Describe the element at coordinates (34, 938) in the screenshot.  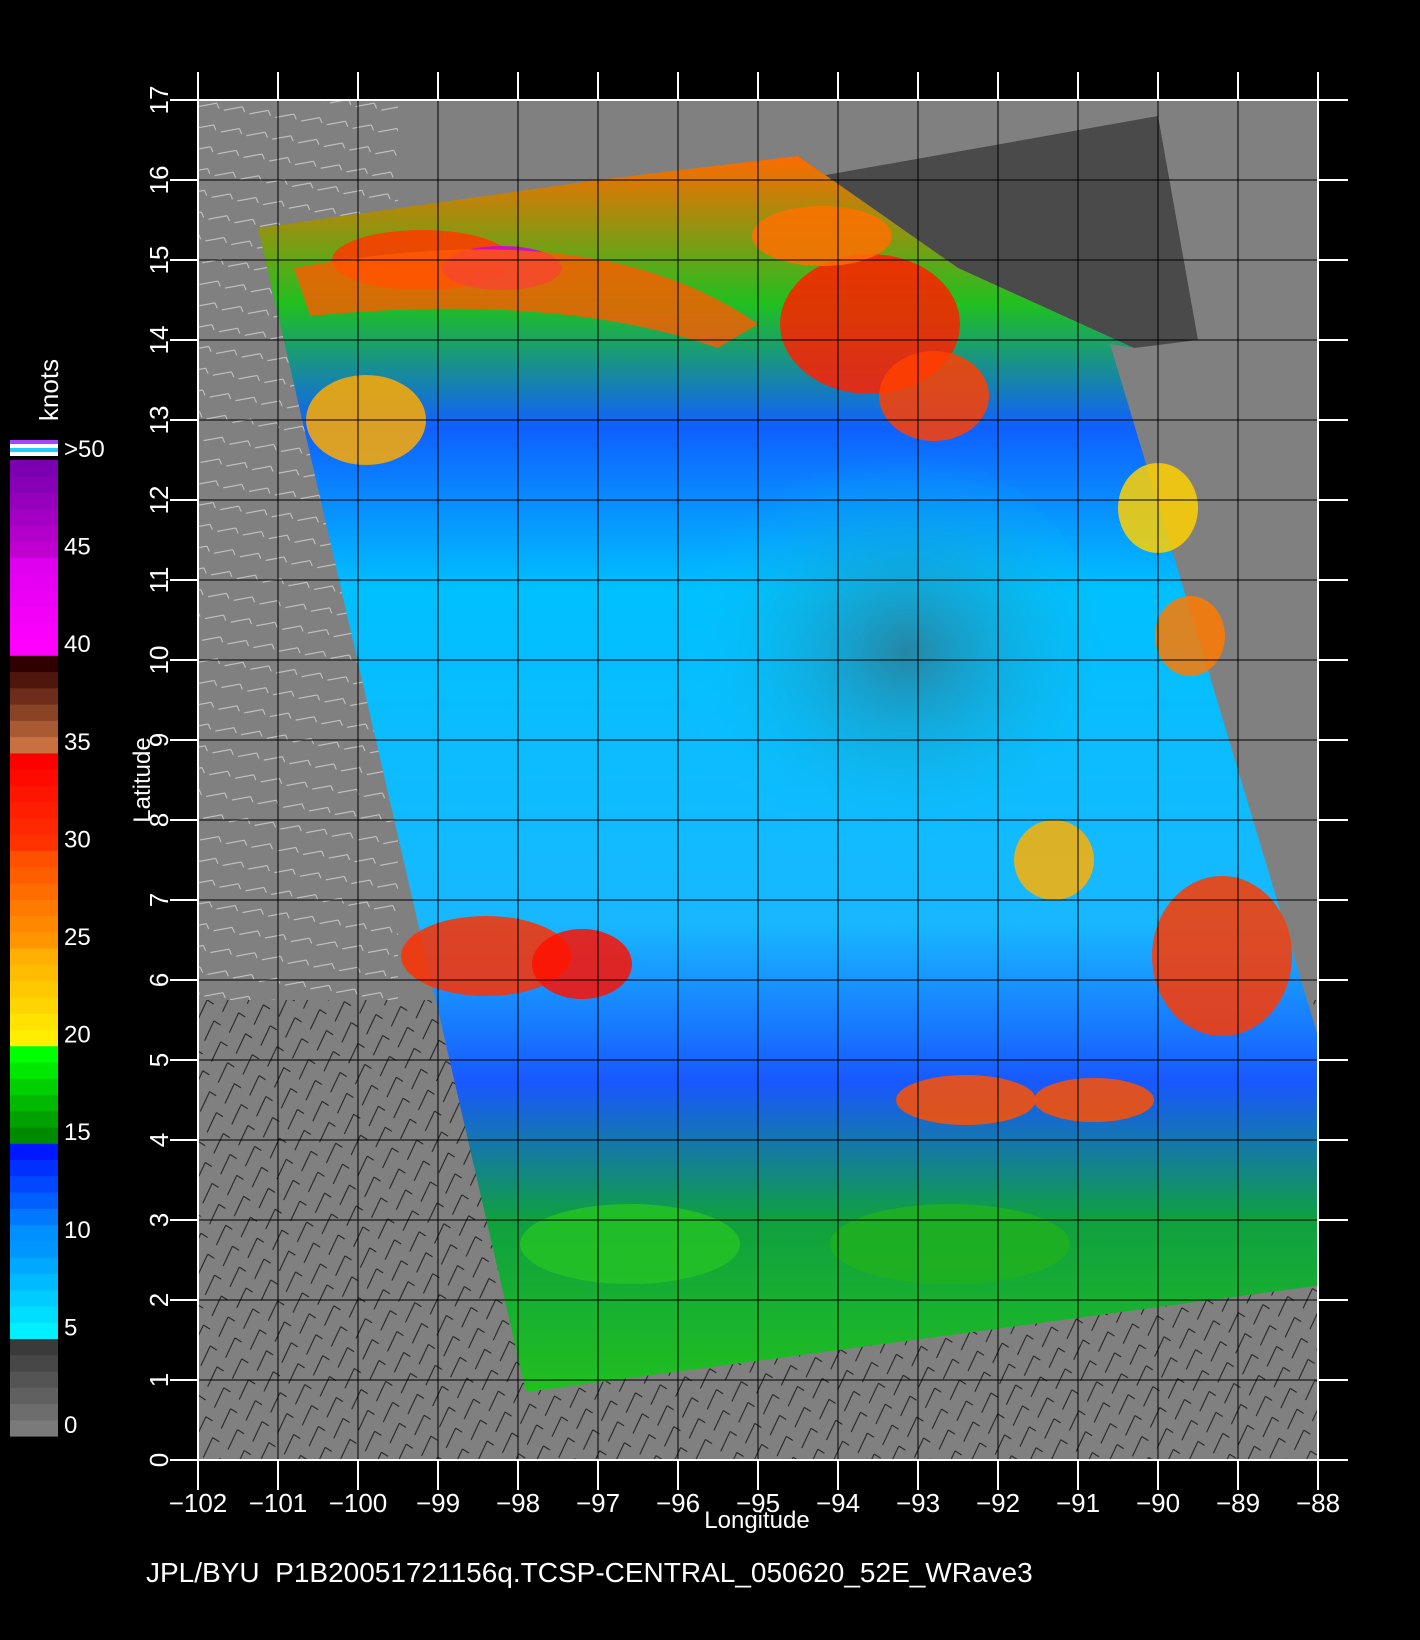
I see `colorbar` at that location.